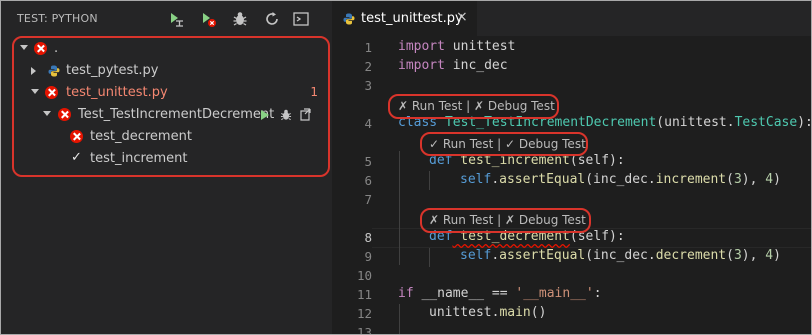 This screenshot has height=335, width=812. Describe the element at coordinates (349, 19) in the screenshot. I see `python-file-icon` at that location.